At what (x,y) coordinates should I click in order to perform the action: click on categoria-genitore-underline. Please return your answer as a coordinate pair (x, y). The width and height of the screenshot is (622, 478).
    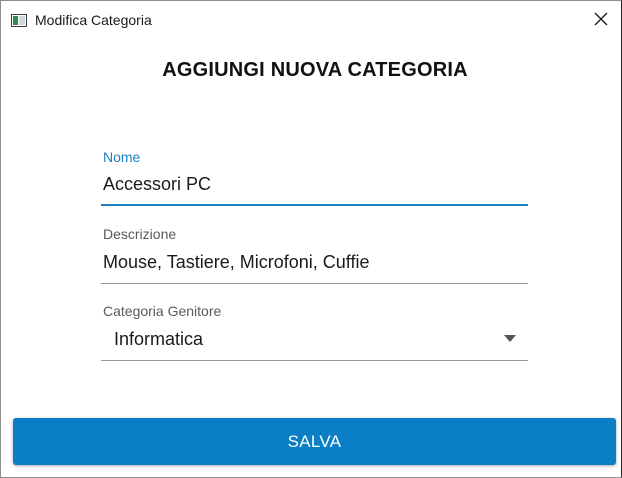
    Looking at the image, I should click on (314, 360).